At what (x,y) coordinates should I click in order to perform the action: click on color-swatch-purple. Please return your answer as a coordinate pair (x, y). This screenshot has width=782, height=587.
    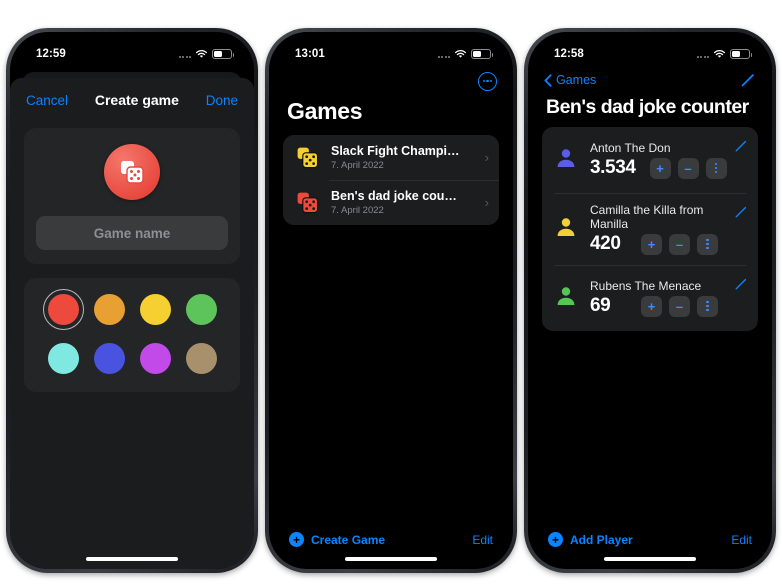
    Looking at the image, I should click on (155, 358).